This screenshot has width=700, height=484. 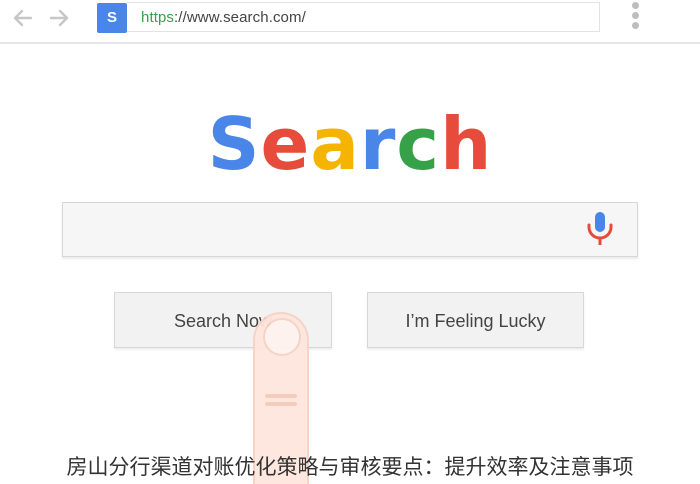 What do you see at coordinates (112, 18) in the screenshot?
I see `site-favicon: S` at bounding box center [112, 18].